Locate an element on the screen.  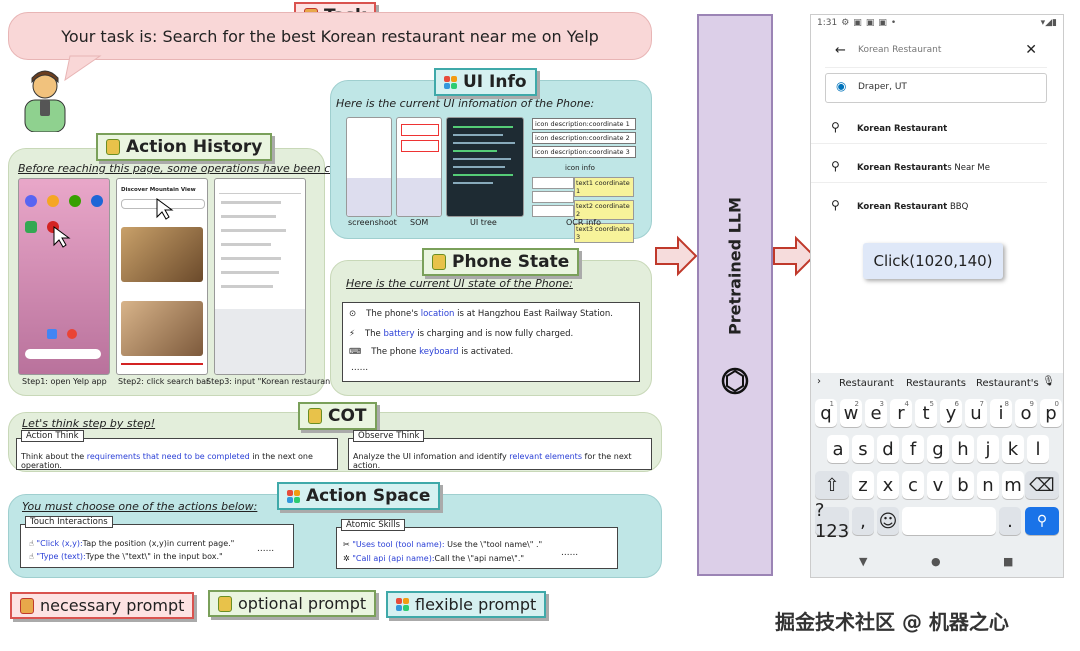
search-submit-key: ⚲ is located at coordinates (1042, 521).